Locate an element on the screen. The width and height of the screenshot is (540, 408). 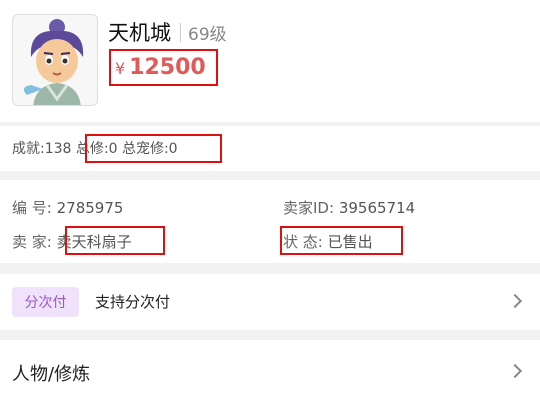
character-portrait-icon is located at coordinates (53, 62).